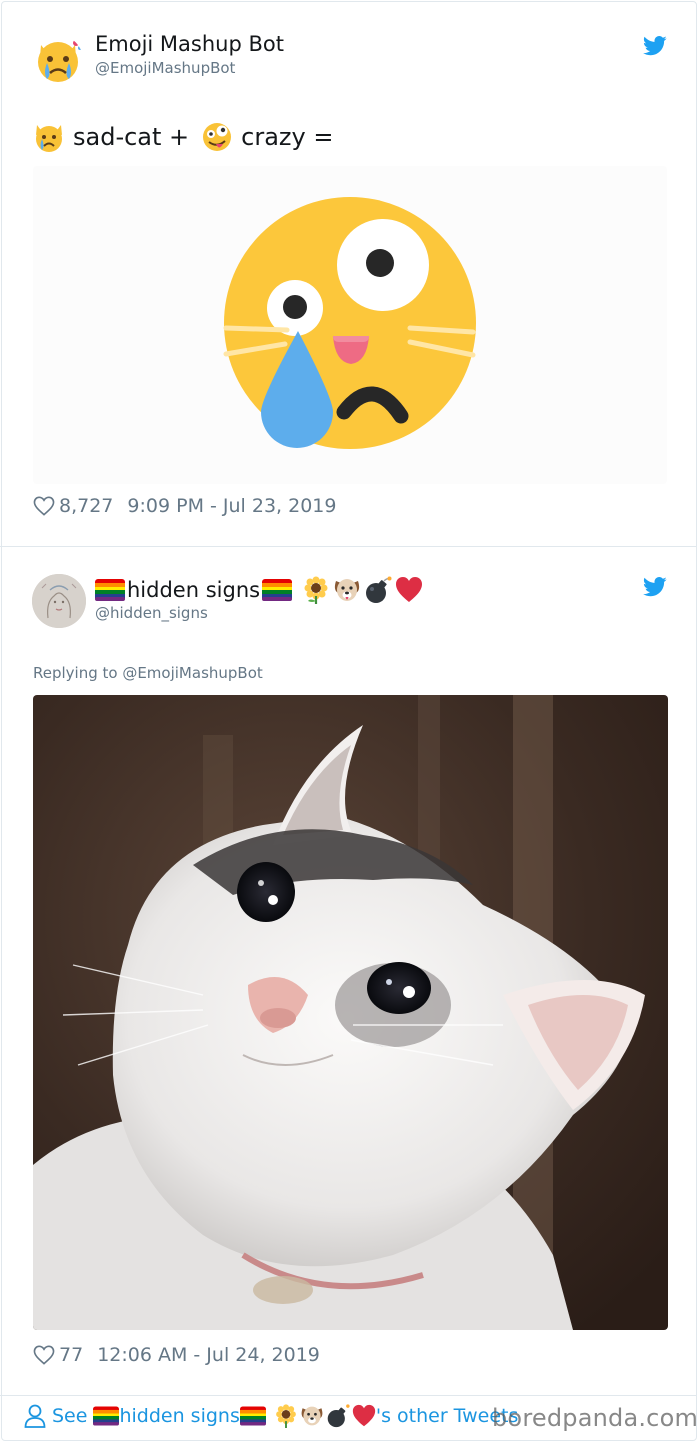 This screenshot has width=700, height=1444. Describe the element at coordinates (86, 506) in the screenshot. I see `like-count: 8,727` at that location.